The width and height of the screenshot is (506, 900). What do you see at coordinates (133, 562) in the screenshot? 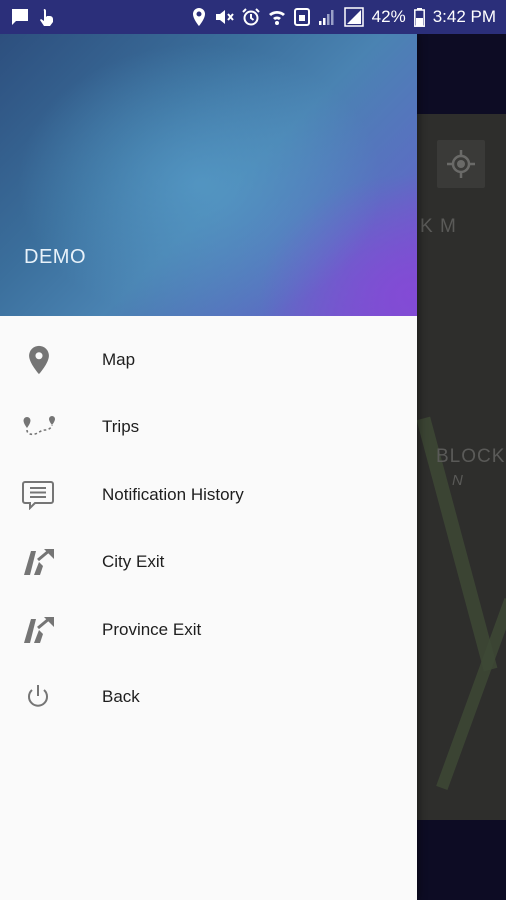
I see `menu-item-label: City Exit` at bounding box center [133, 562].